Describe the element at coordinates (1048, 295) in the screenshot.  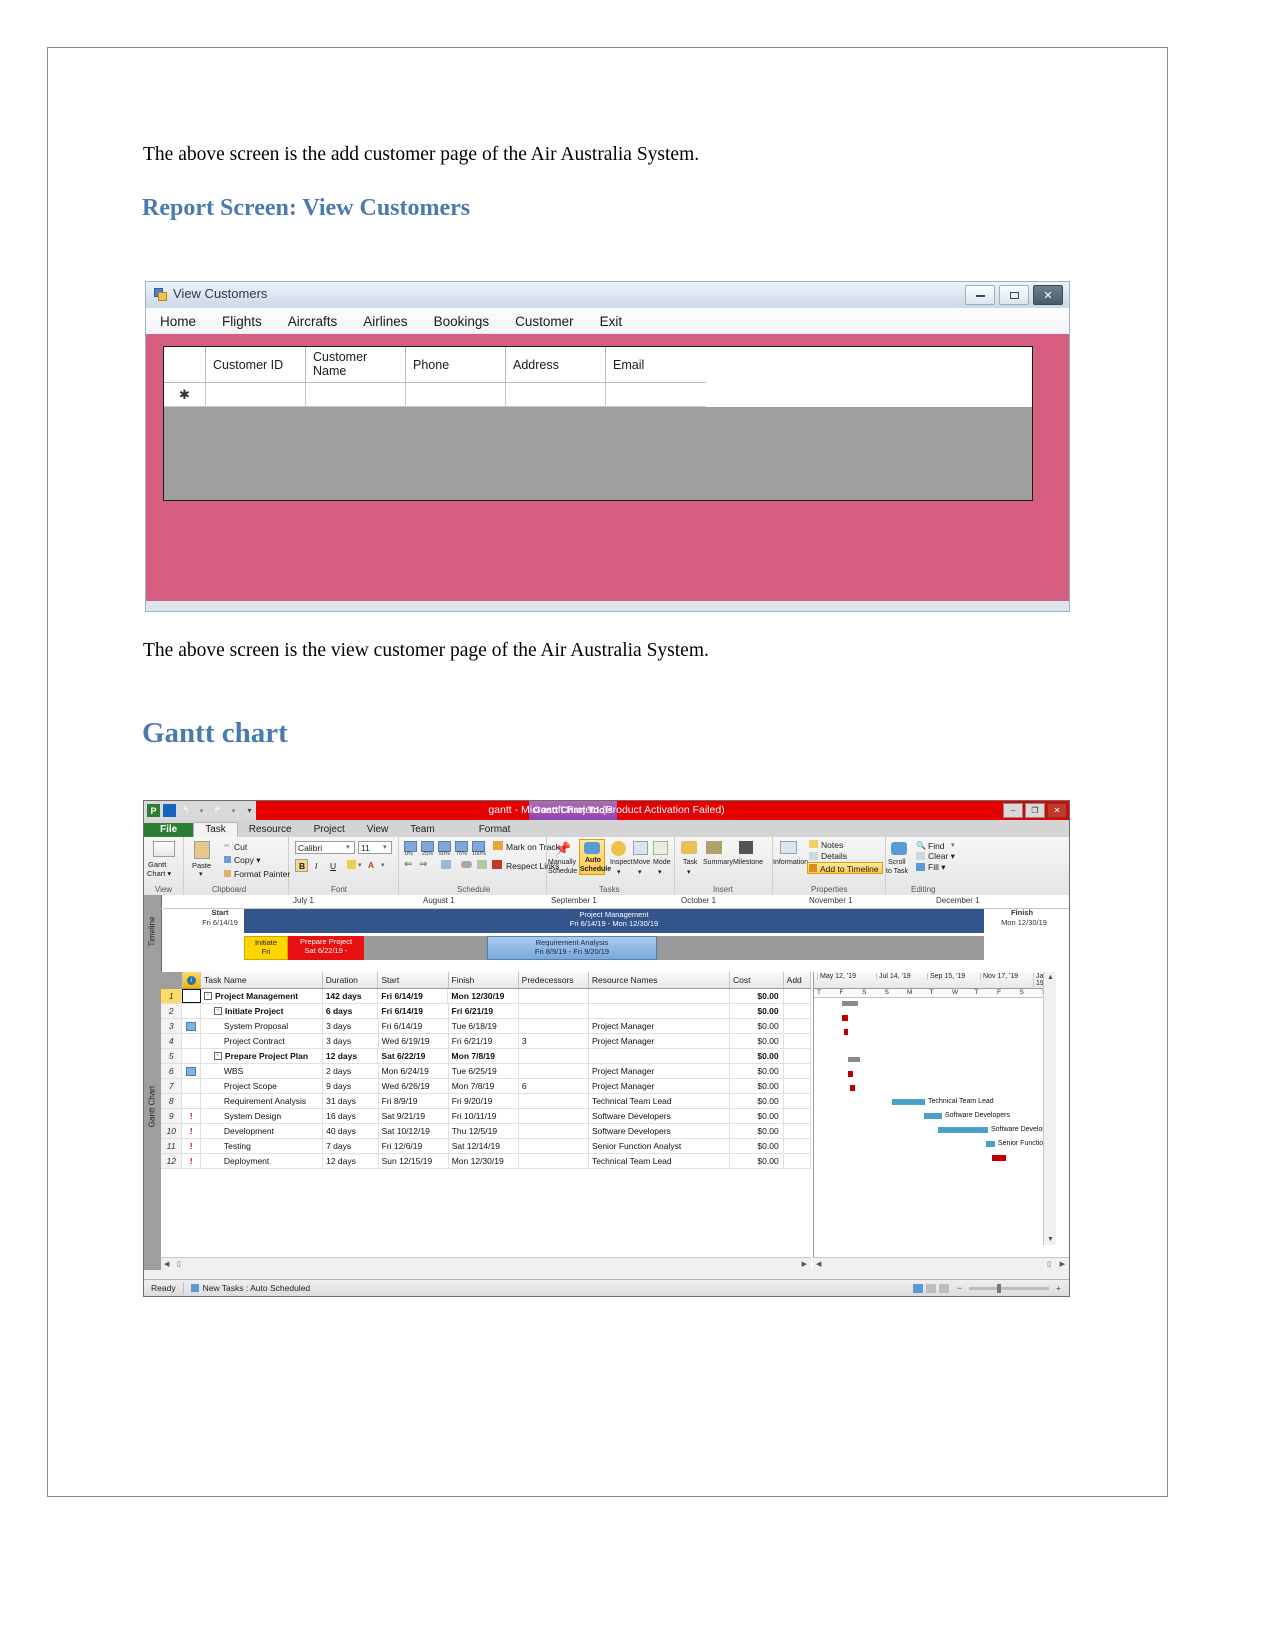
I see `close-button: ✕` at that location.